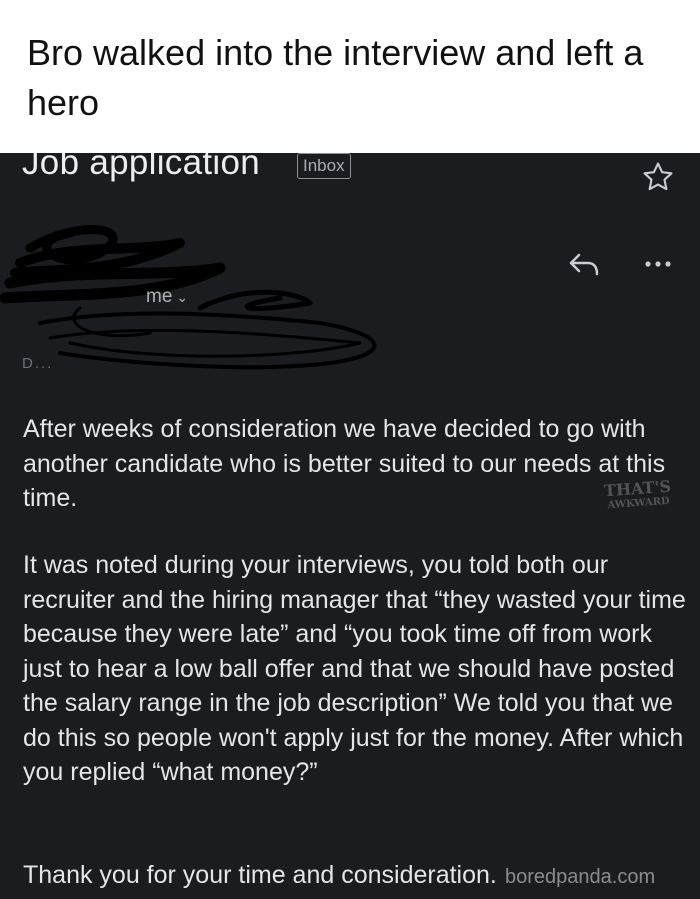  Describe the element at coordinates (580, 877) in the screenshot. I see `site-watermark: boredpanda.com` at that location.